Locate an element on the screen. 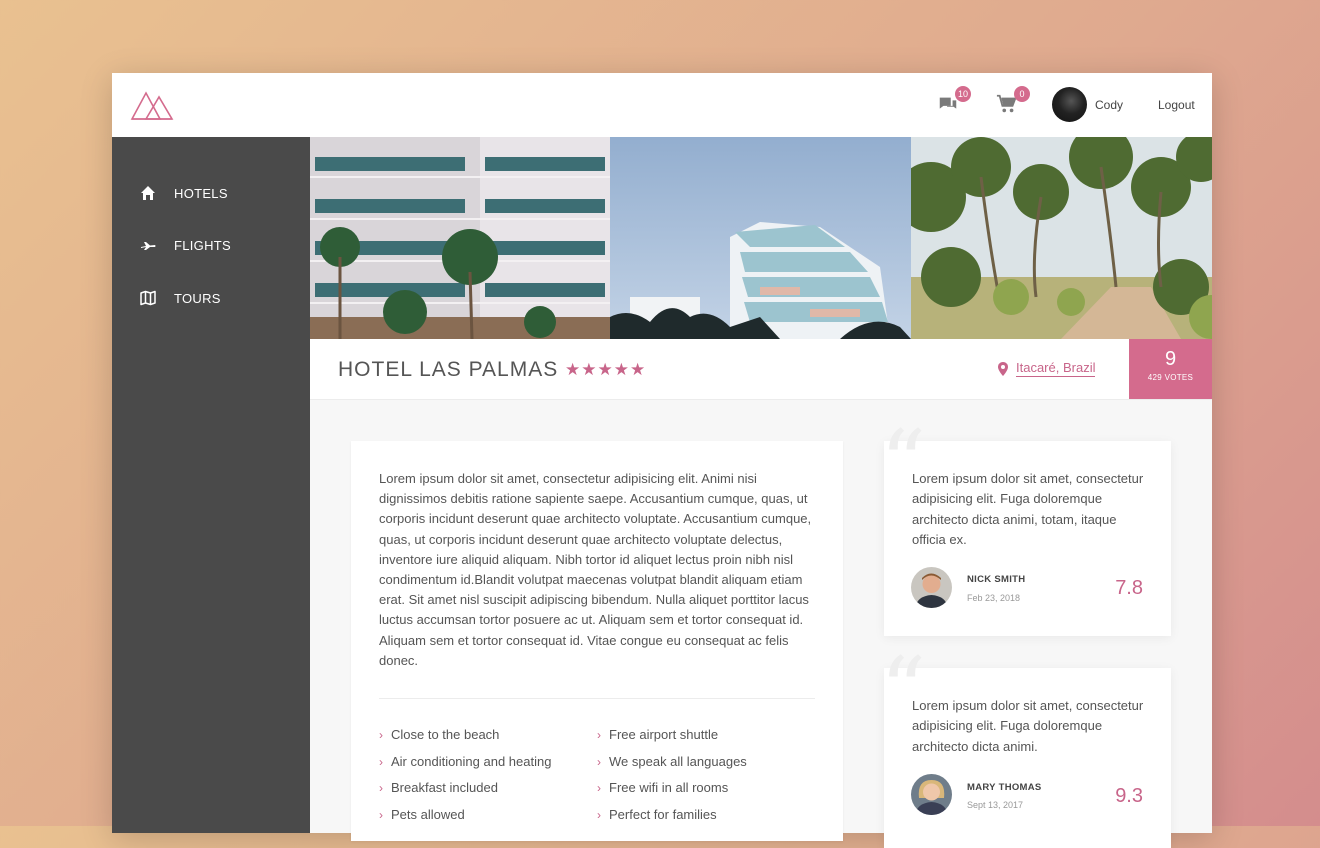 This screenshot has width=1320, height=848. sidebar-item-tours: TOURS is located at coordinates (180, 298).